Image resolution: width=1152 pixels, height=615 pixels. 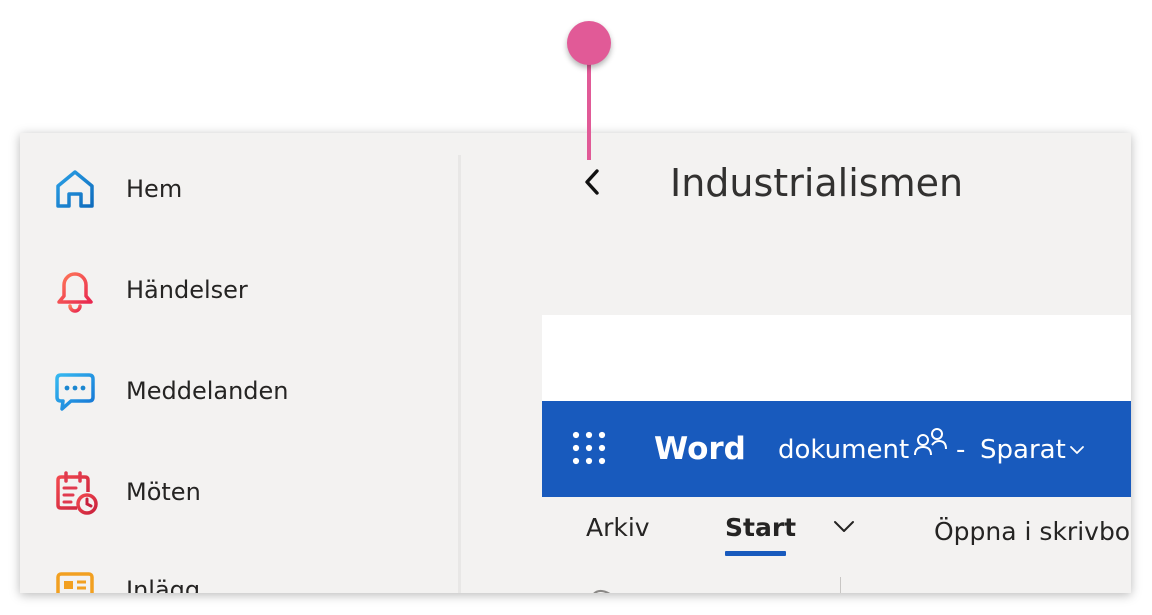 I want to click on sidebar-divider, so click(x=459, y=374).